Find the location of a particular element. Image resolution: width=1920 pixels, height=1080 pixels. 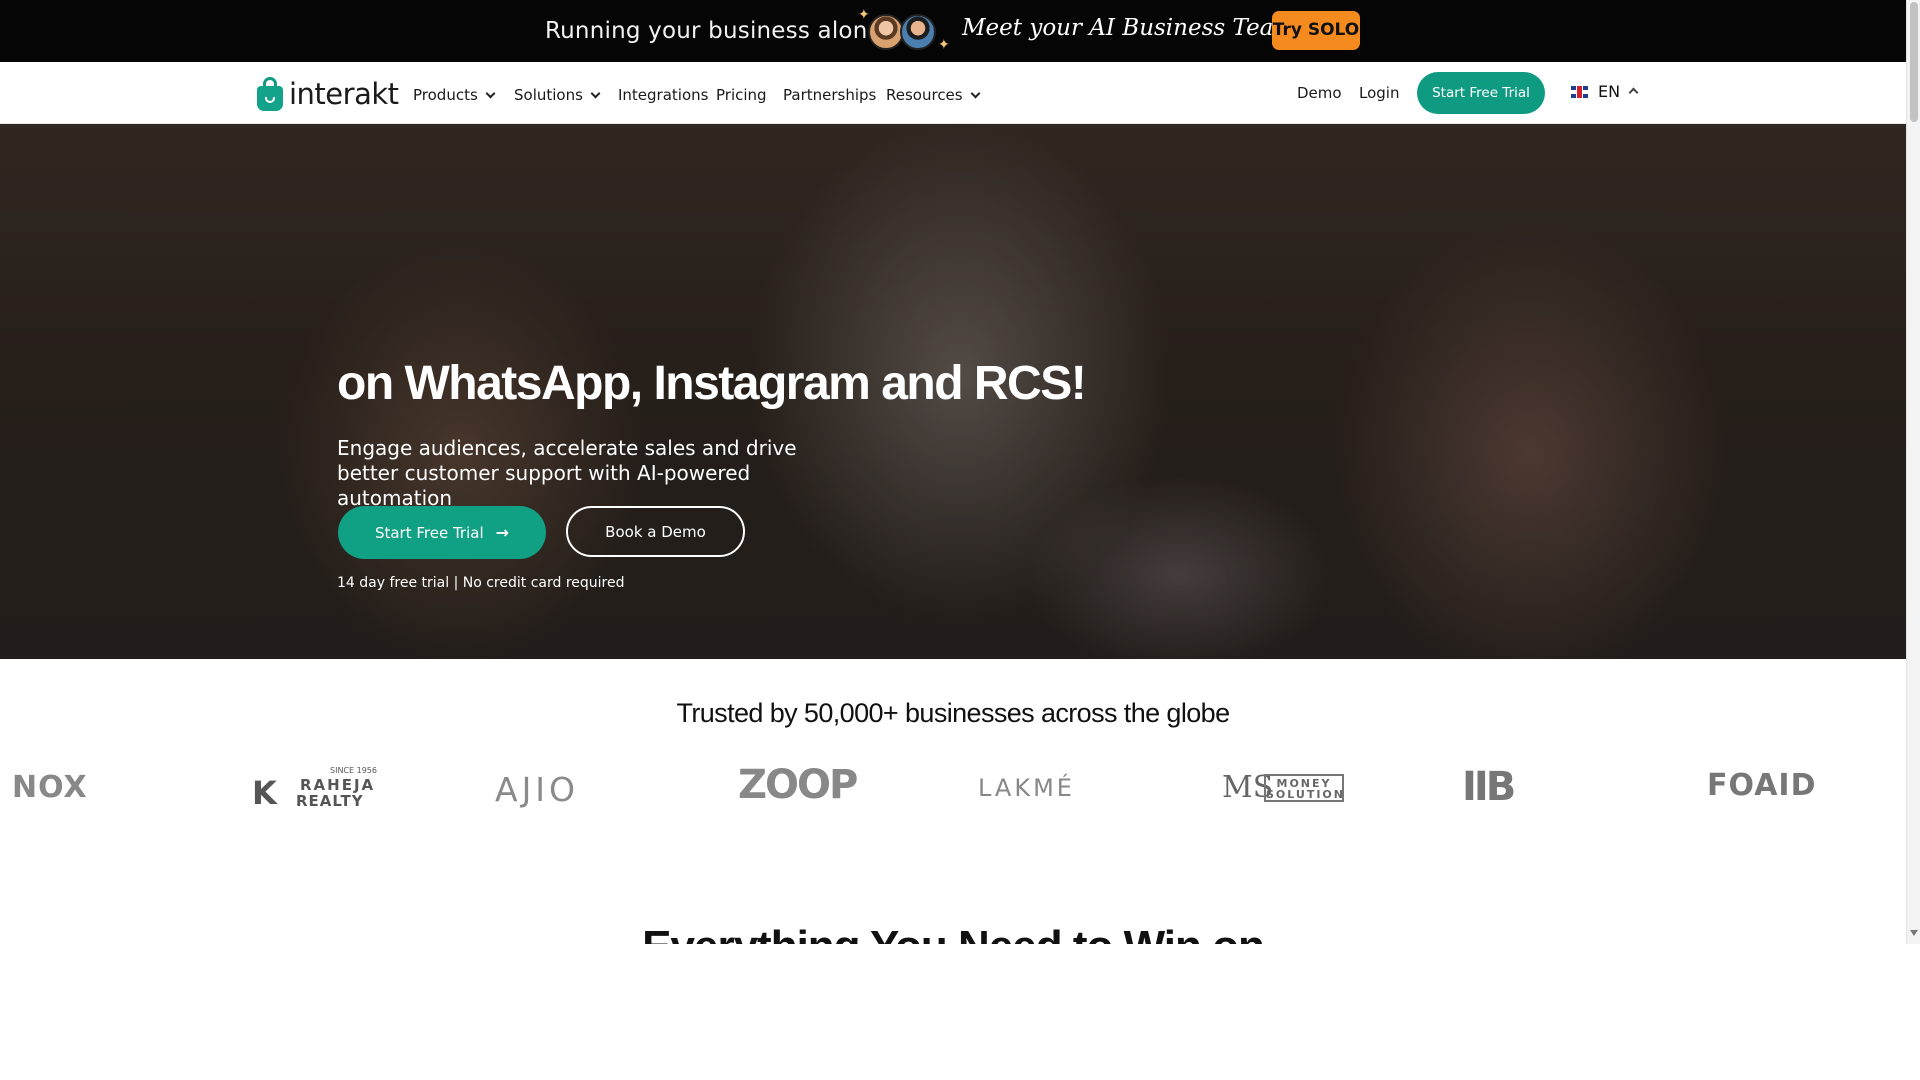

foaid-logo: FOAID is located at coordinates (1761, 785).